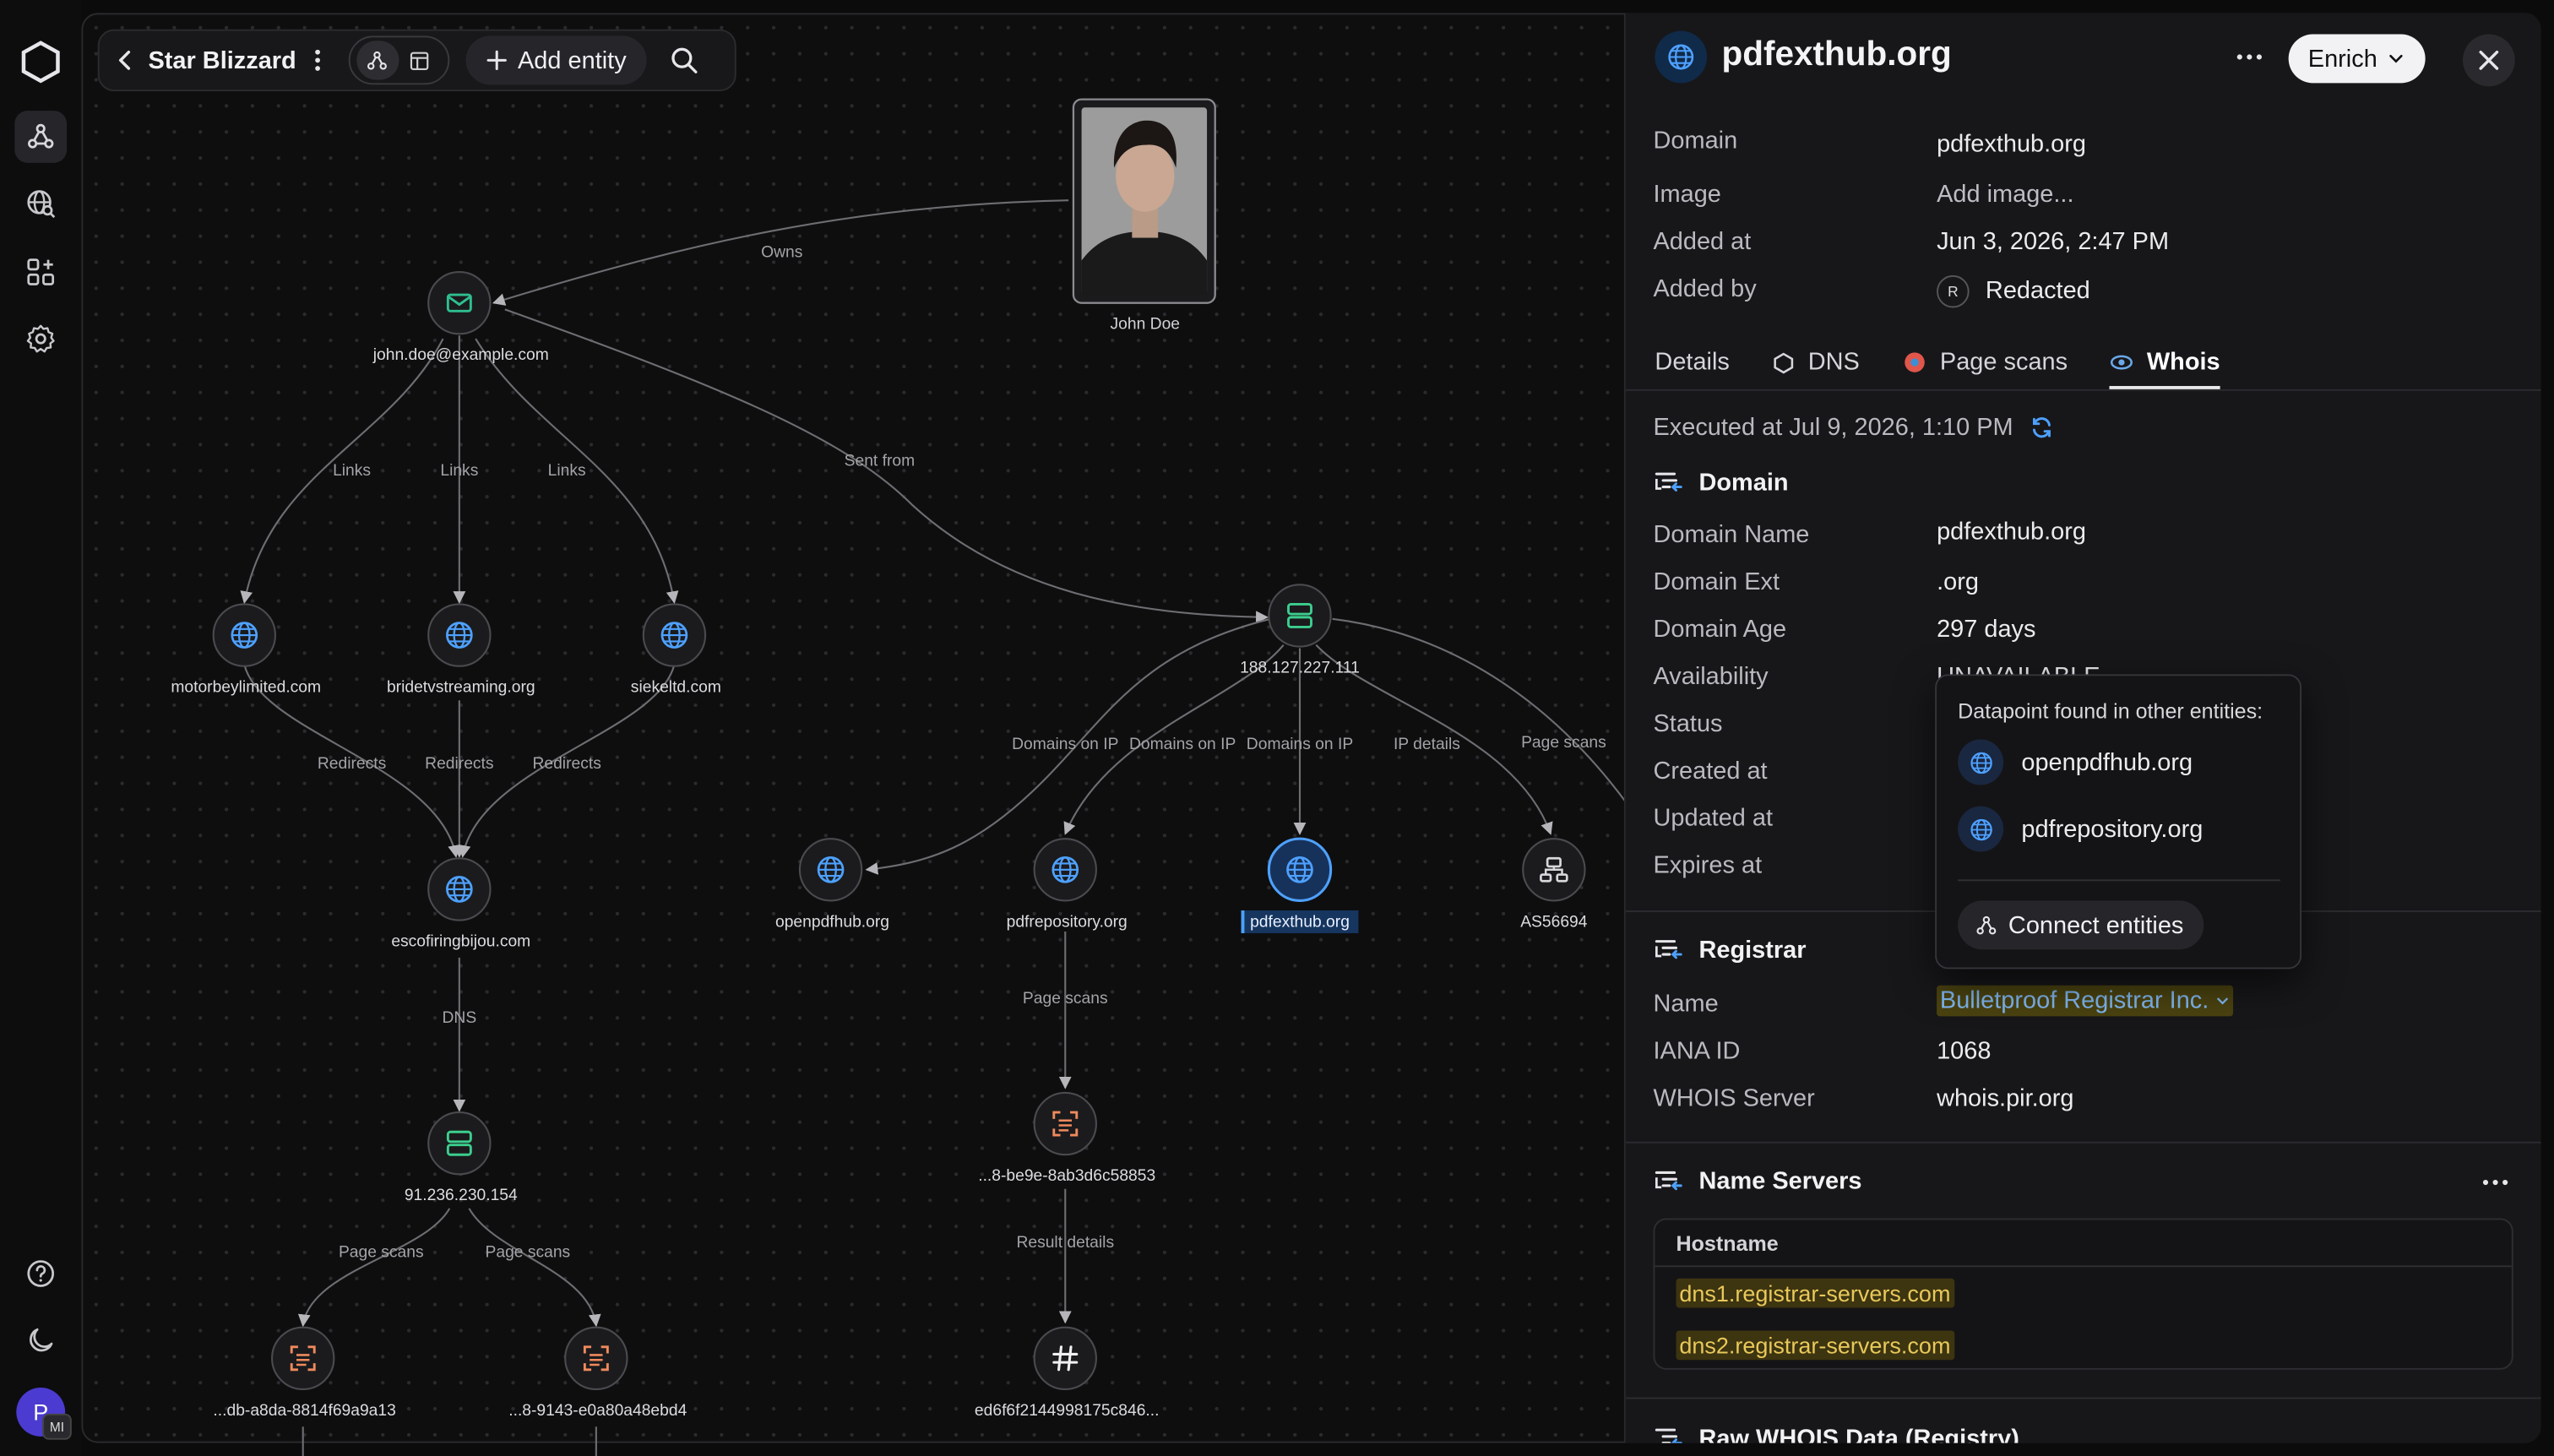 This screenshot has width=2554, height=1456. Describe the element at coordinates (2183, 362) in the screenshot. I see `tab-label: Whois` at that location.